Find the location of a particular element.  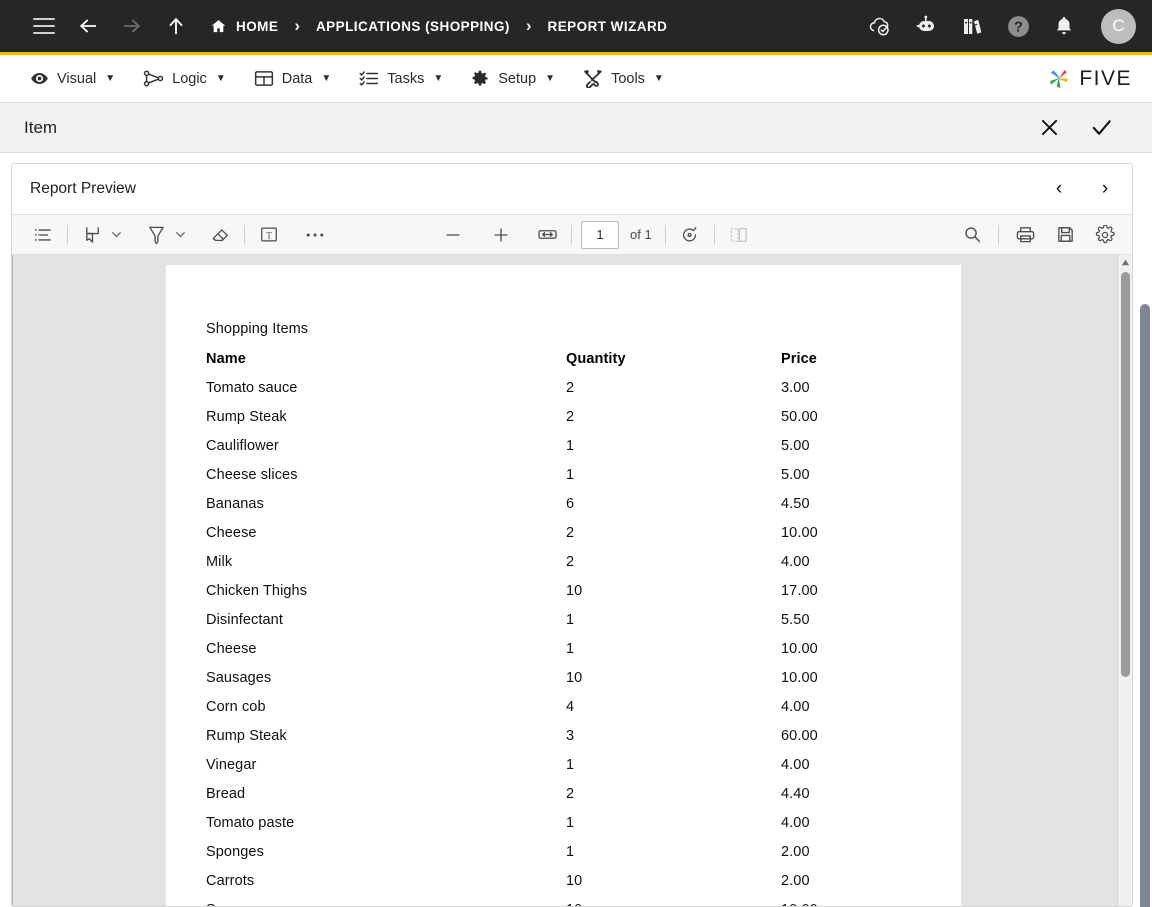

previous-record-button: ‹ is located at coordinates (1059, 189).